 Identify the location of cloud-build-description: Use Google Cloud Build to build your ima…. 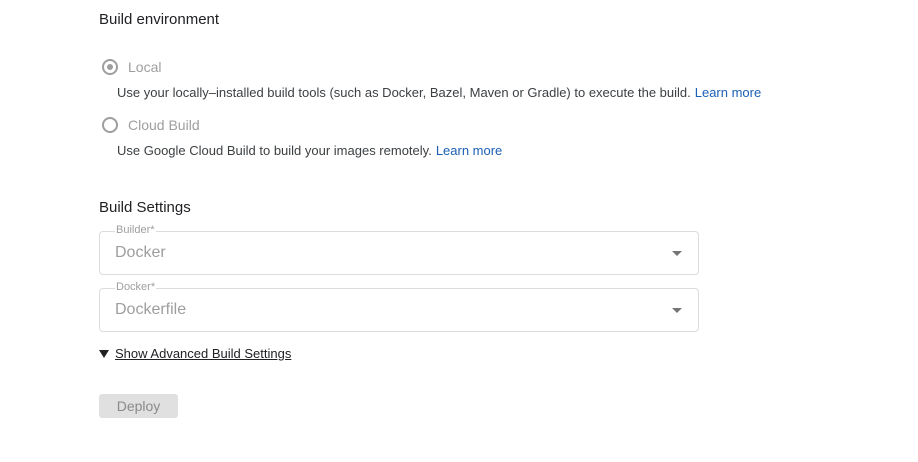
(309, 150).